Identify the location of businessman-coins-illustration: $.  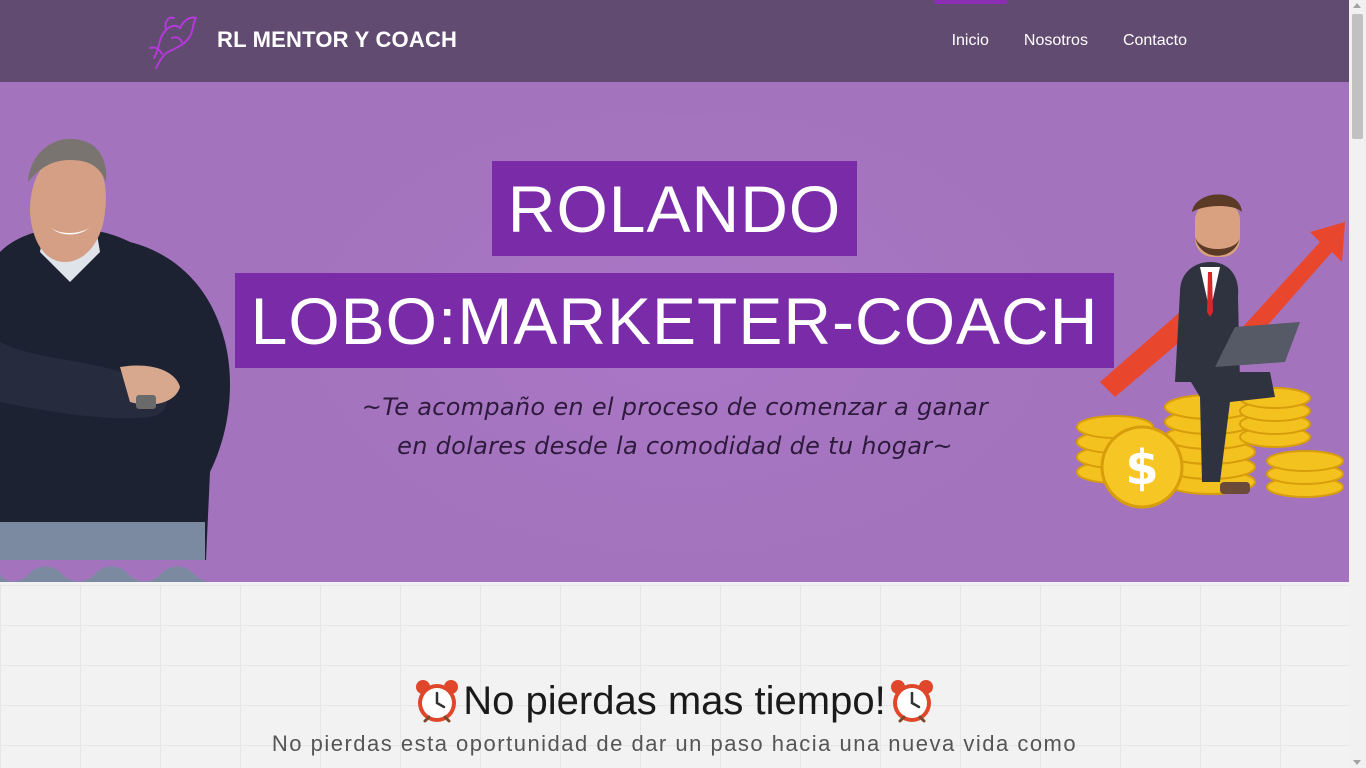
(1210, 351).